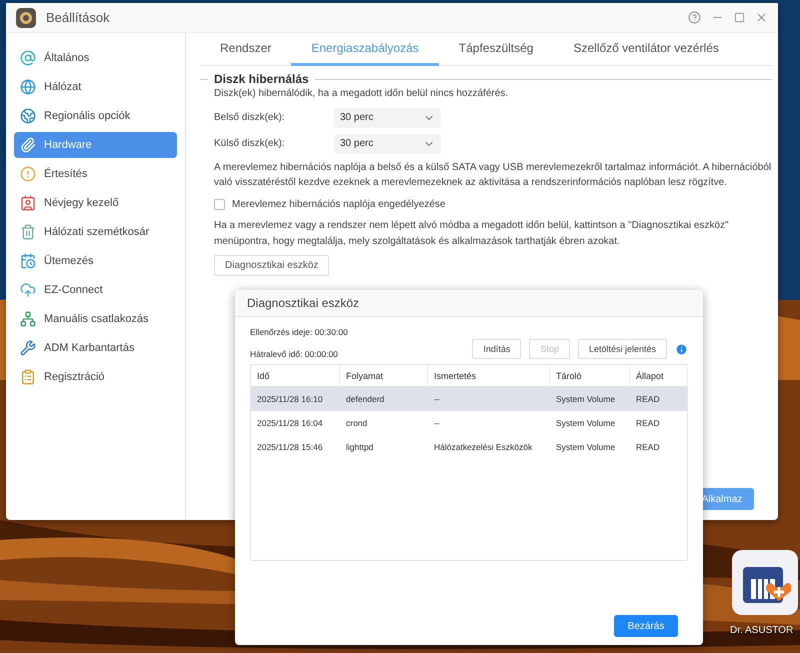 Image resolution: width=800 pixels, height=653 pixels. Describe the element at coordinates (95, 377) in the screenshot. I see `sidebar-item: Regisztráció` at that location.